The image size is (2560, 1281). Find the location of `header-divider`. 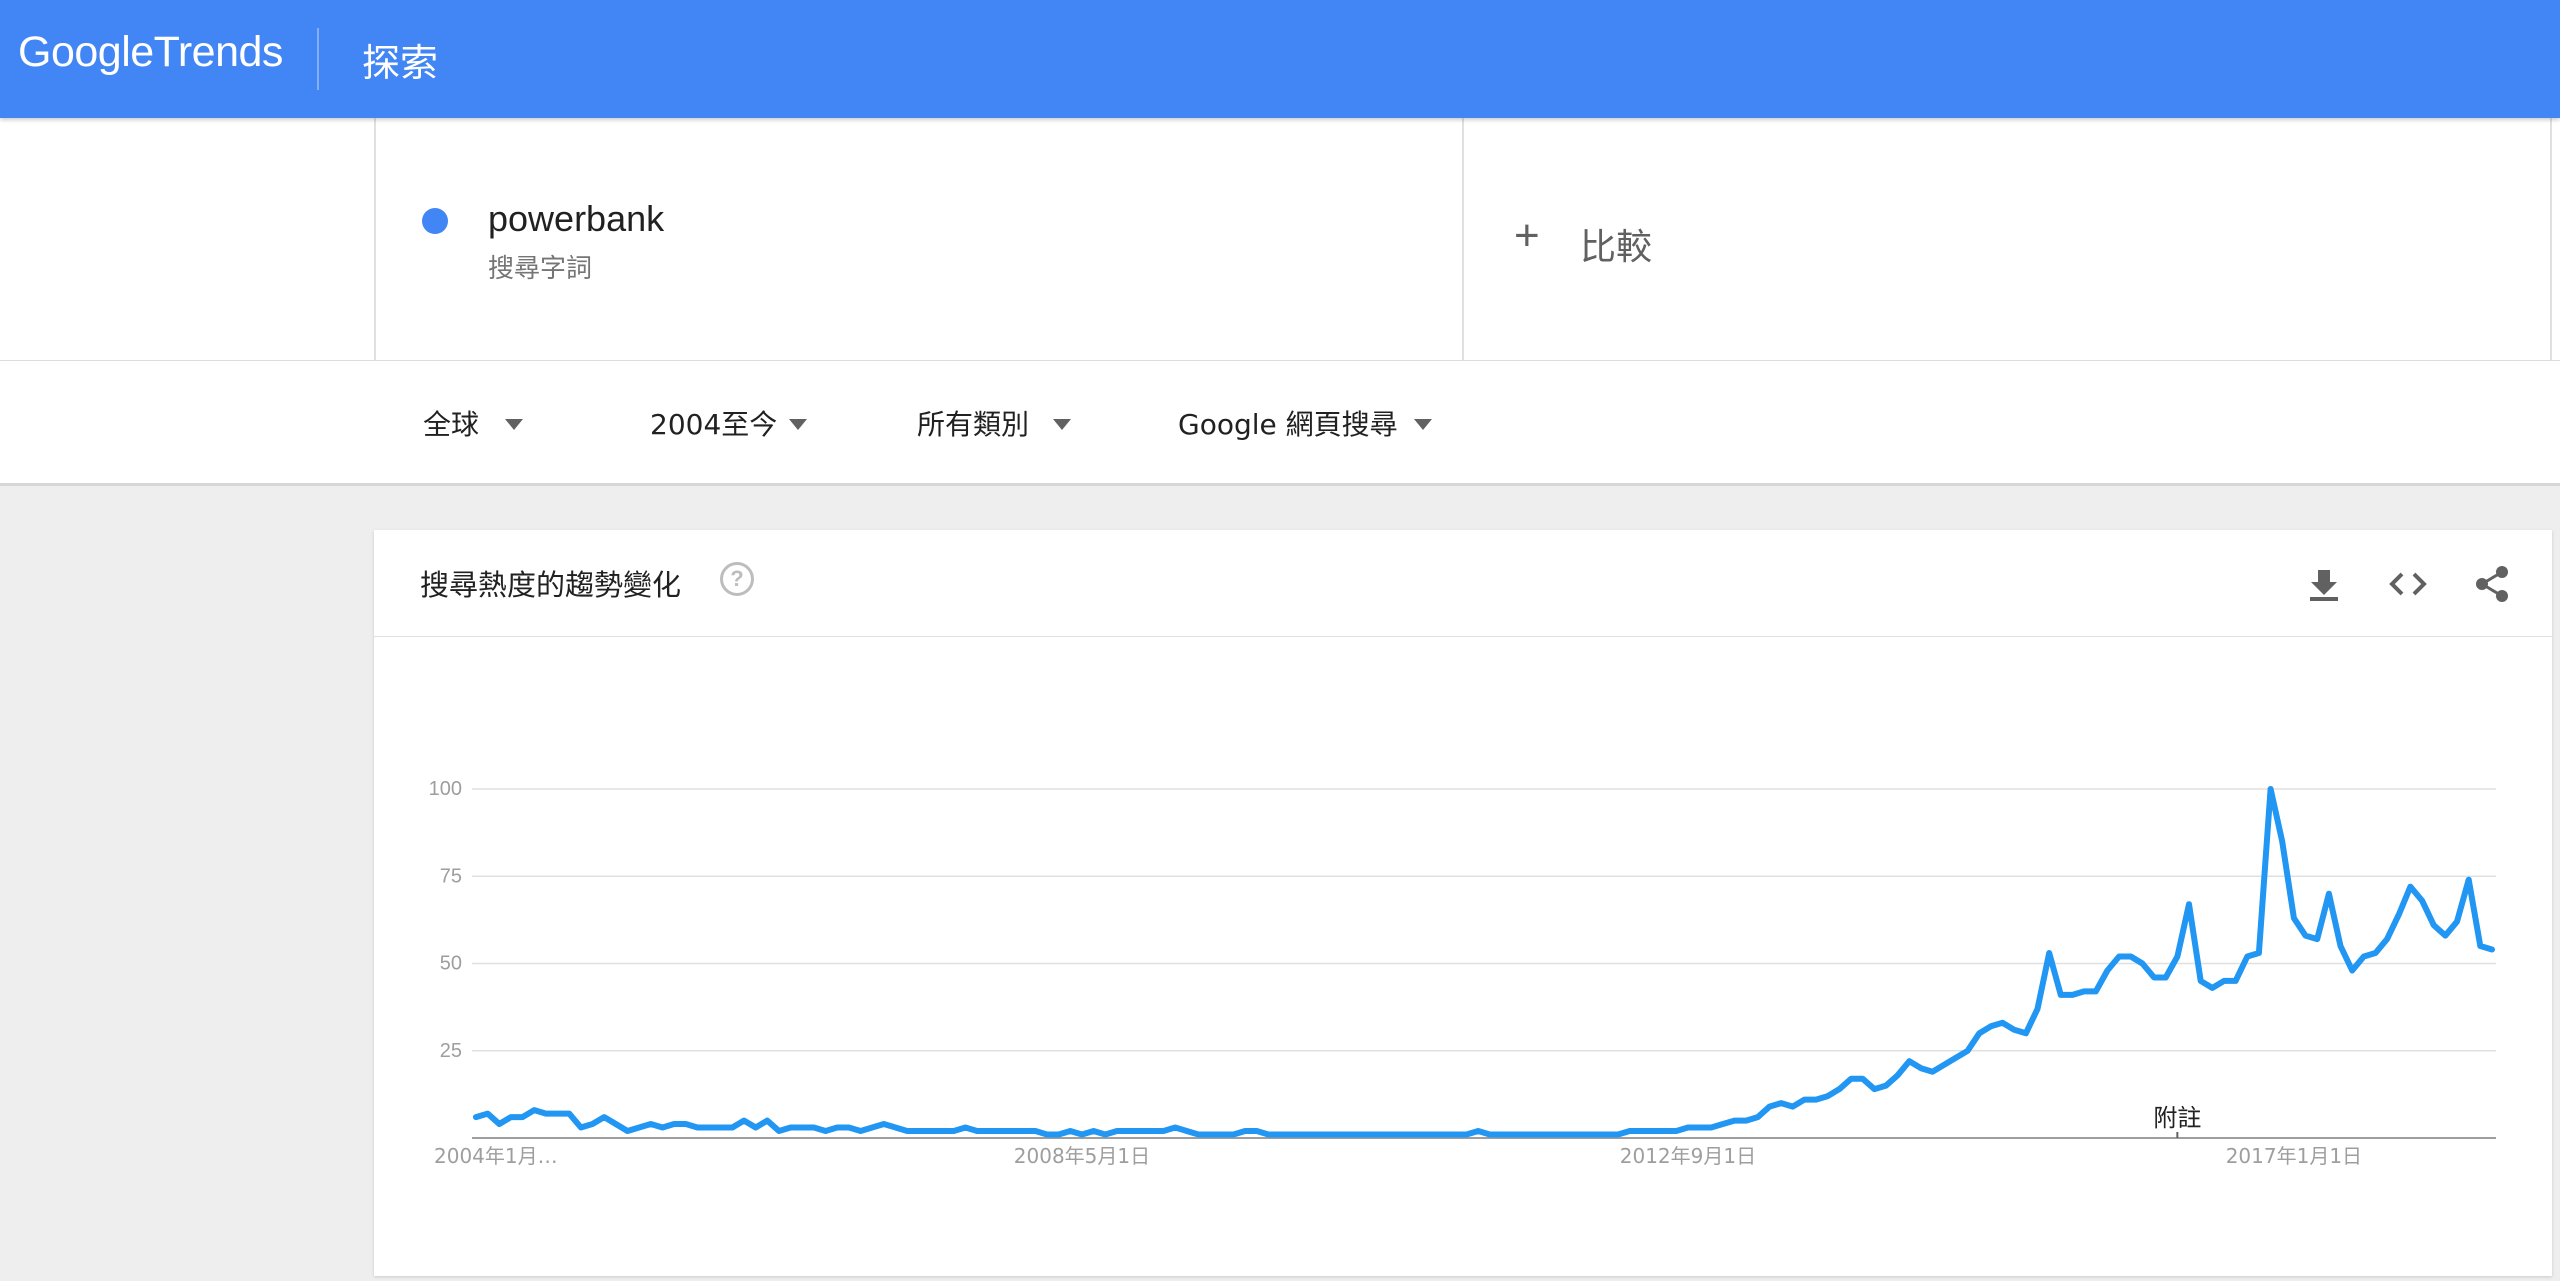

header-divider is located at coordinates (318, 59).